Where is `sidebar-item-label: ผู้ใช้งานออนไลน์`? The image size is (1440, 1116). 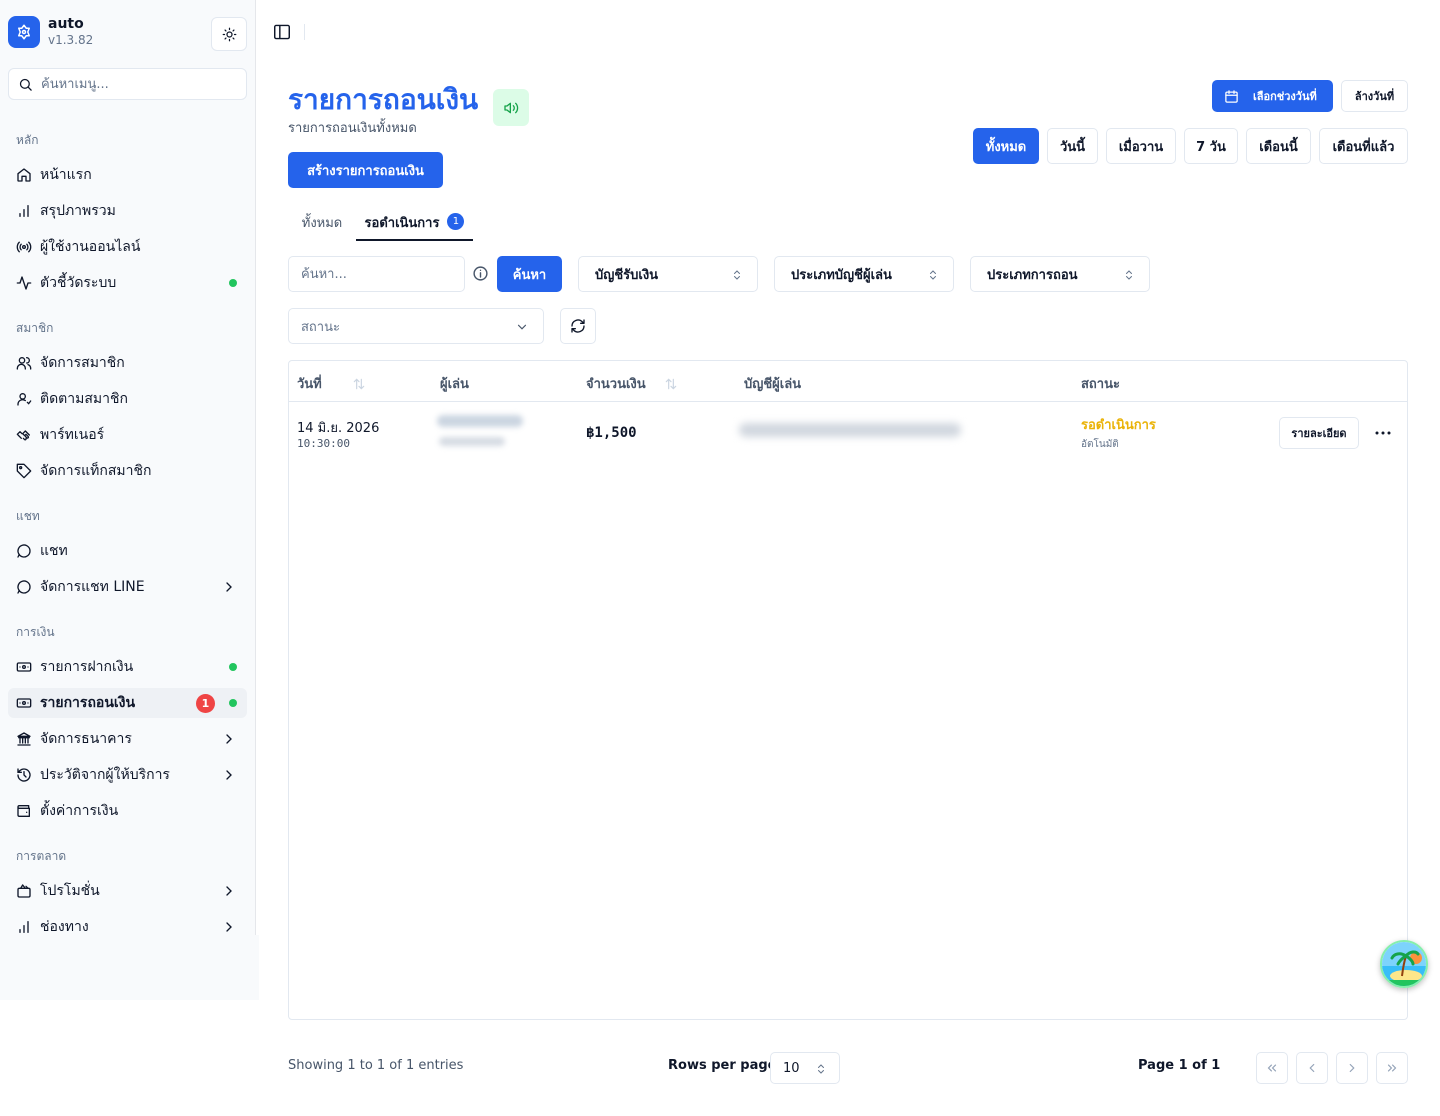 sidebar-item-label: ผู้ใช้งานออนไลน์ is located at coordinates (90, 247).